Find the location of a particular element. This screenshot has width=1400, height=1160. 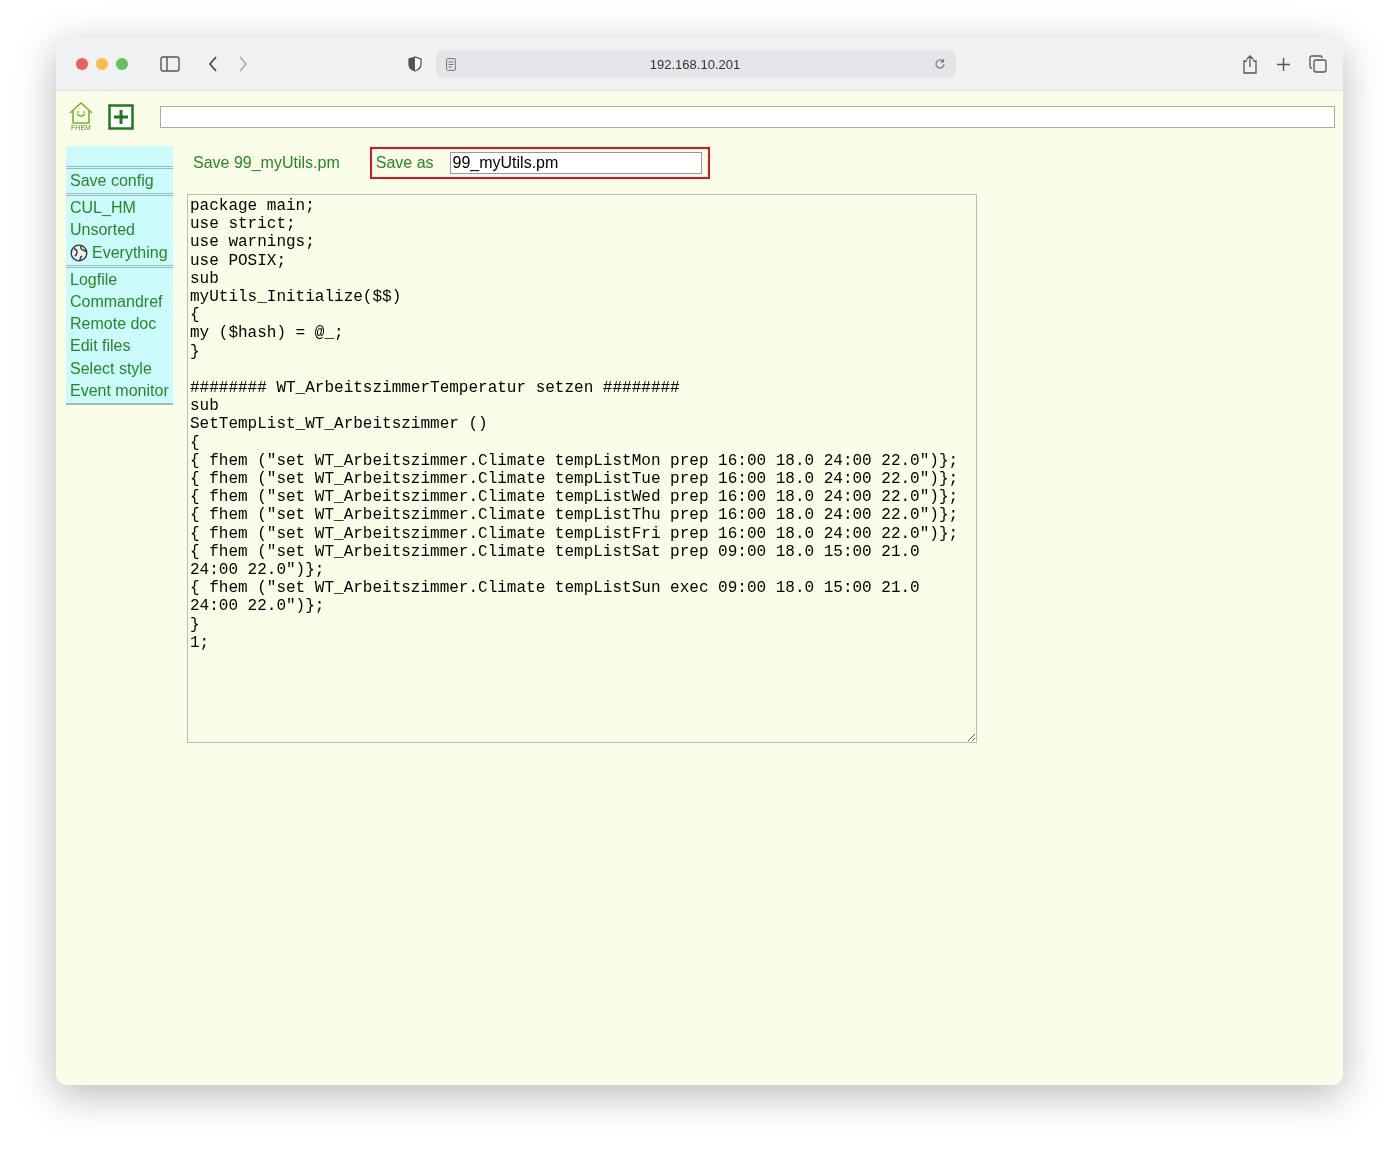

sidebar-link: Edit files is located at coordinates (121, 346).